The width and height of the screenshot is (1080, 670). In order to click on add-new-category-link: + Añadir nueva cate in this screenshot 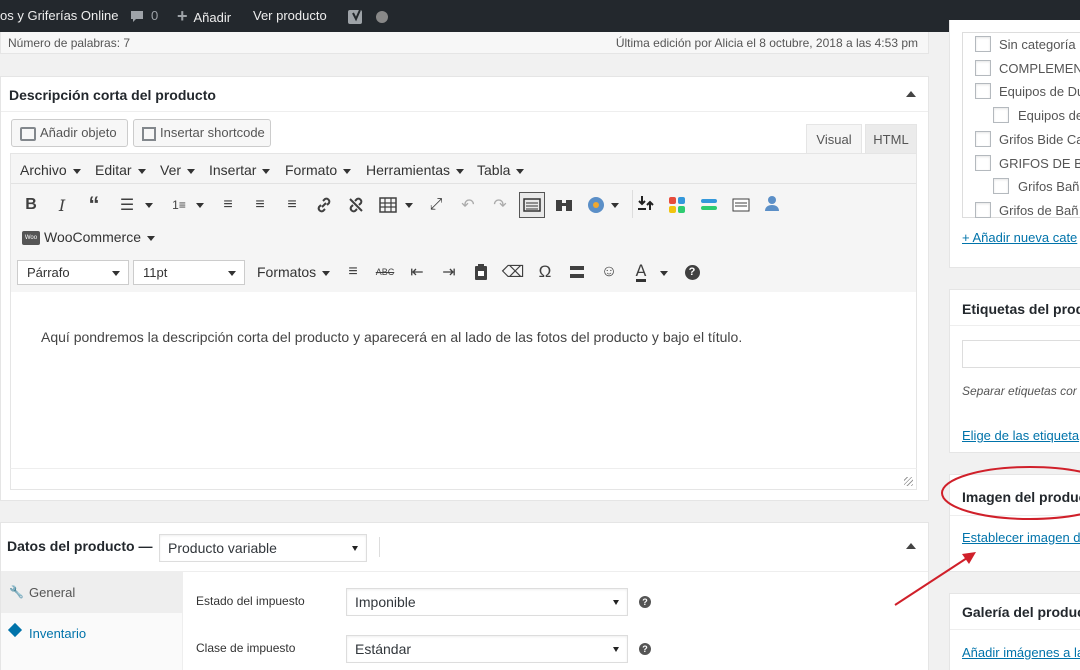, I will do `click(1019, 237)`.